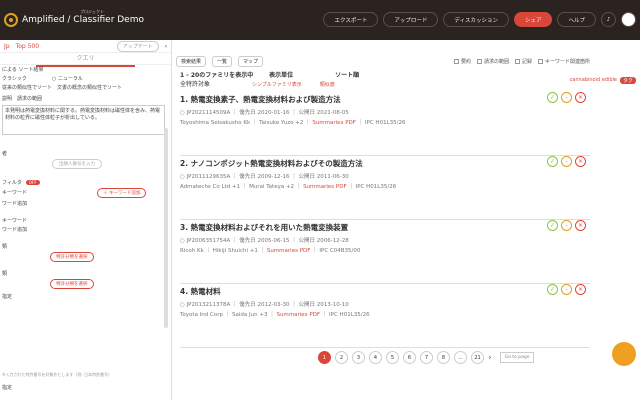 The image size is (640, 400). I want to click on sort-classic: クラシック, so click(14, 79).